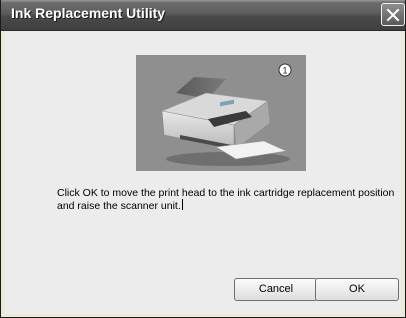  I want to click on close-icon, so click(393, 15).